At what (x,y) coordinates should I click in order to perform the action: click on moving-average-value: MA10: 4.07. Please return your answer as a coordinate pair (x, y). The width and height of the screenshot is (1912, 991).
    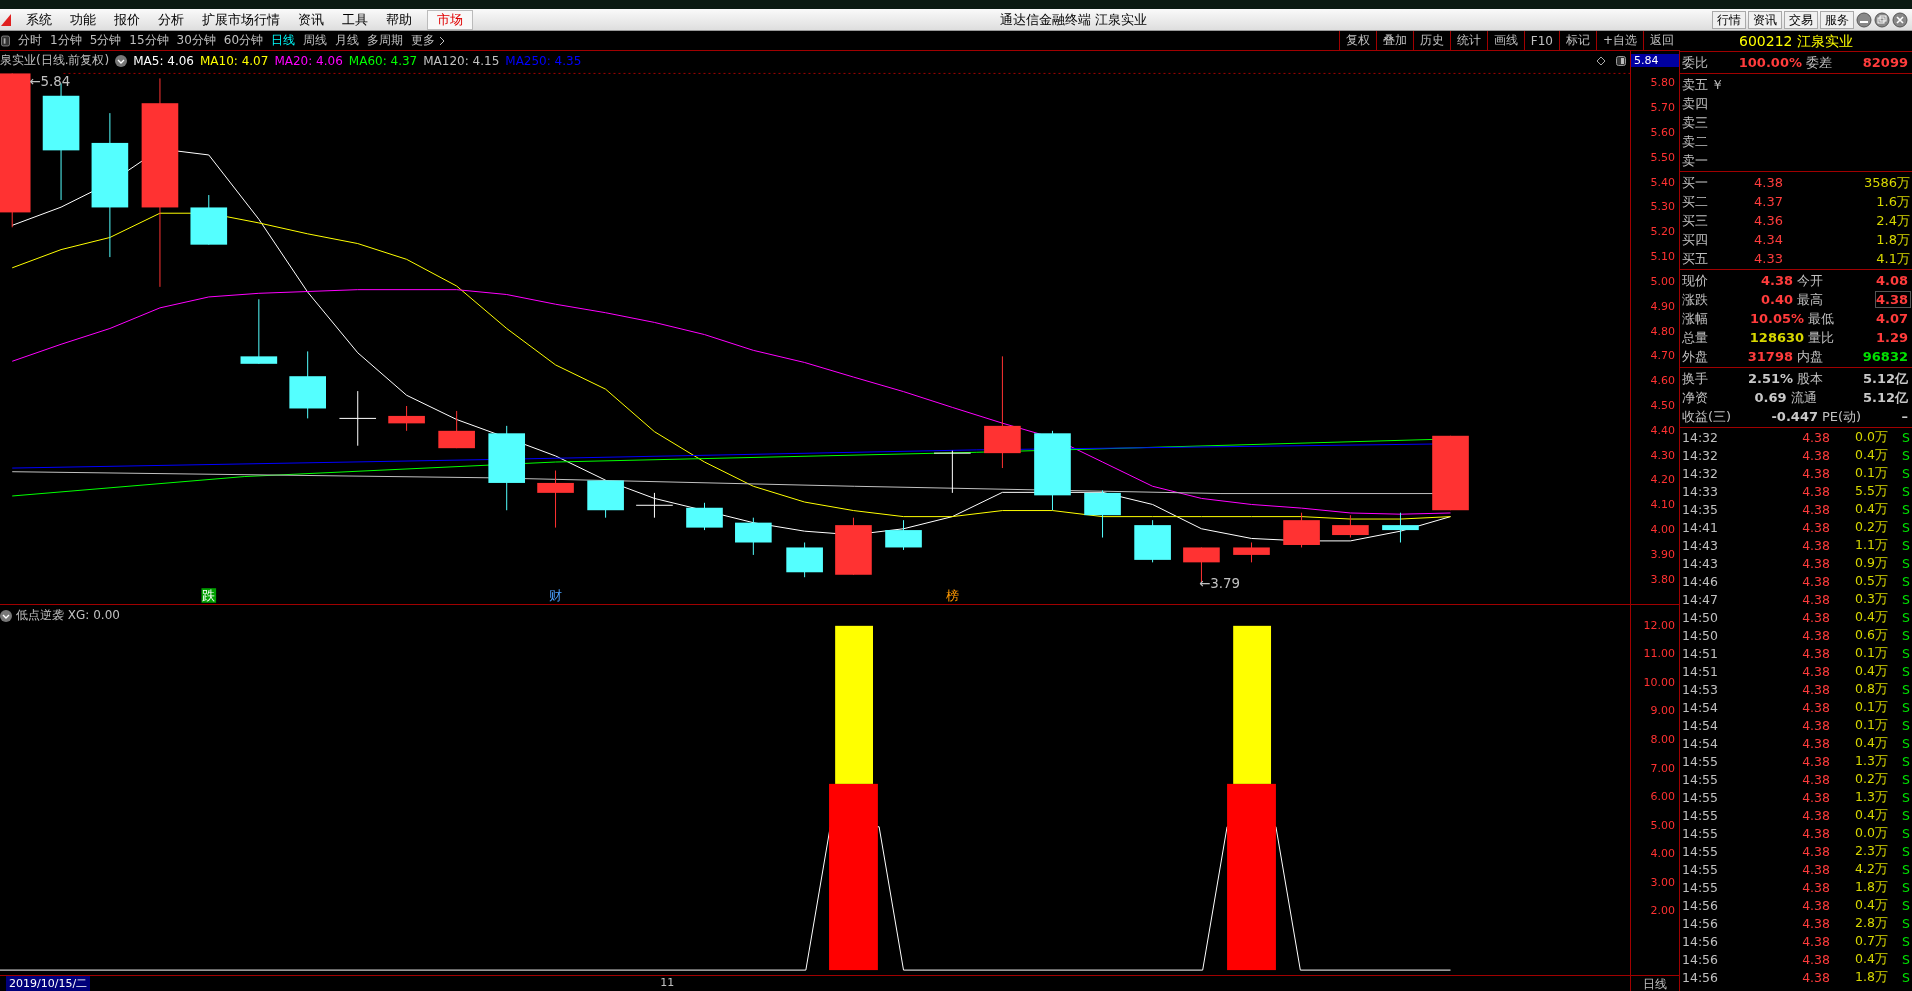
    Looking at the image, I should click on (234, 60).